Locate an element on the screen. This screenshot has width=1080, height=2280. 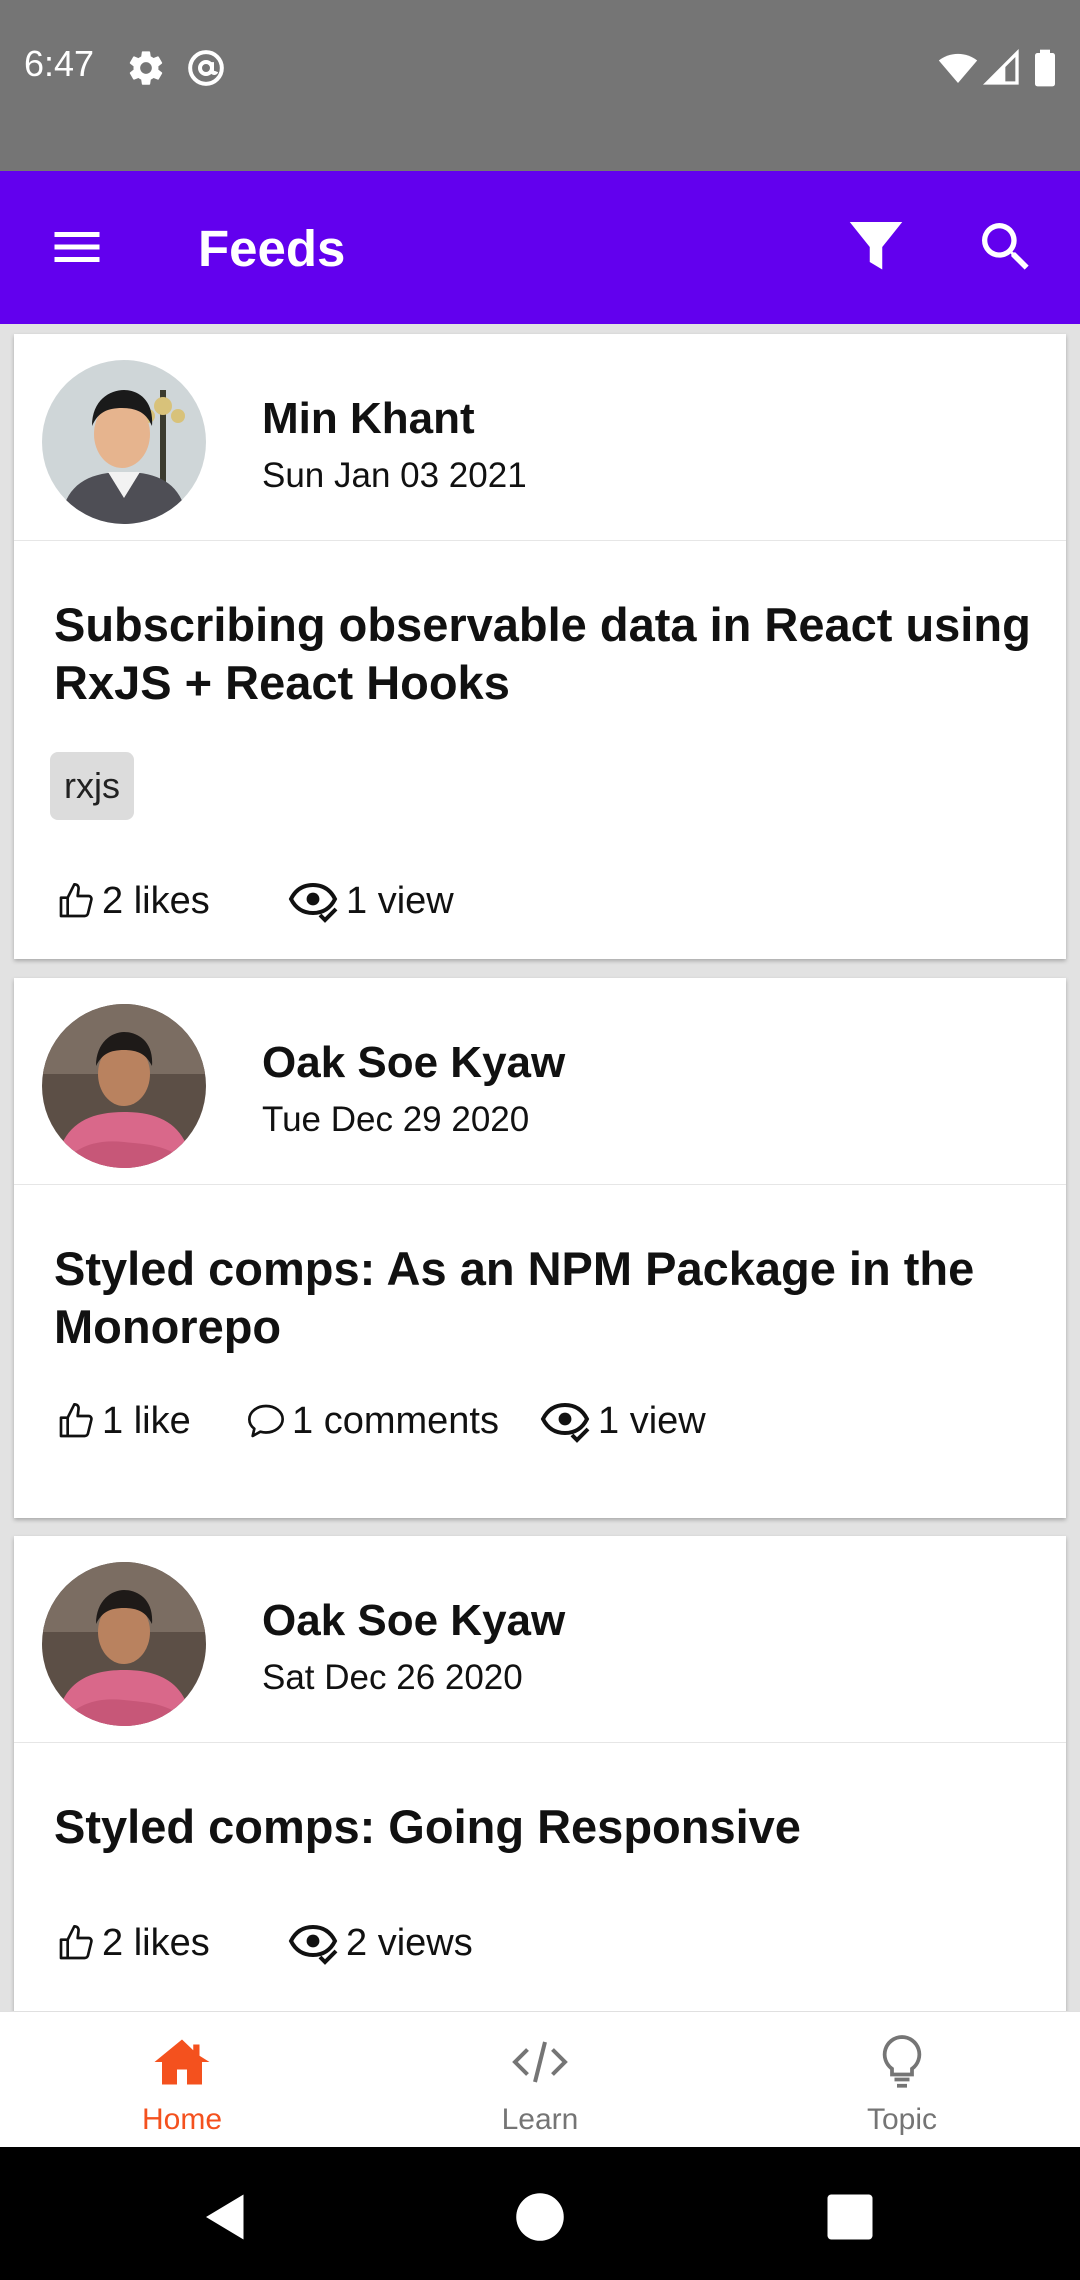
search-icon is located at coordinates (1006, 247).